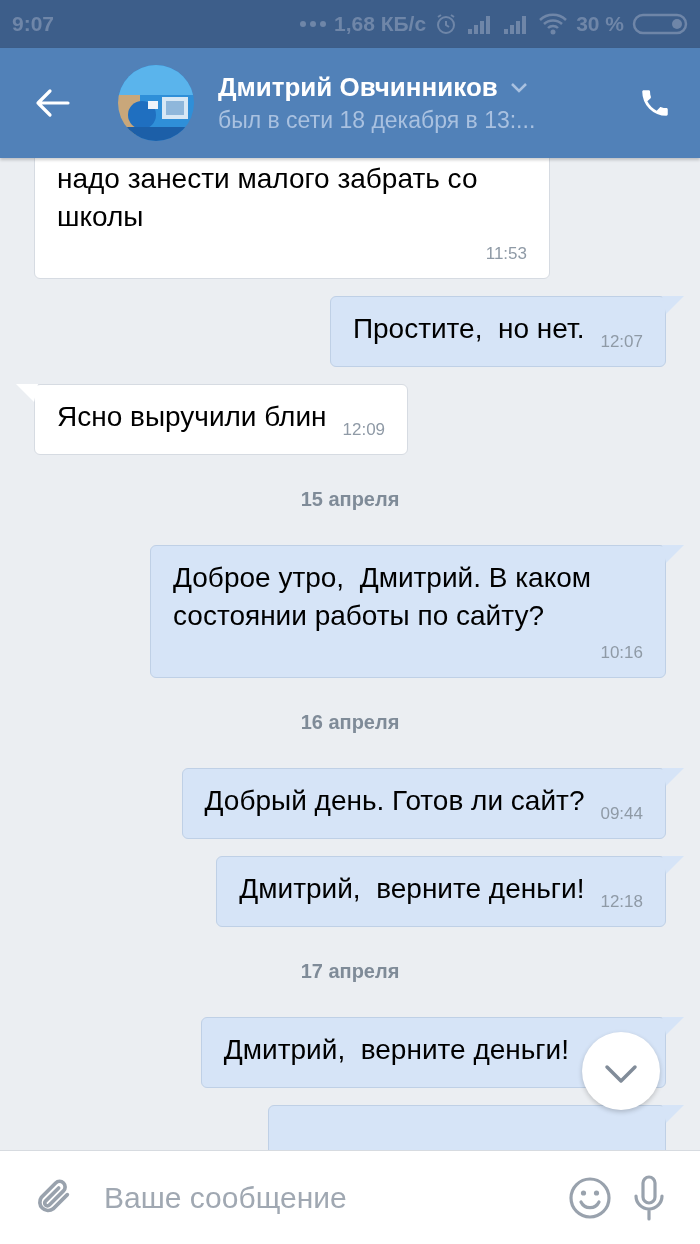 The width and height of the screenshot is (700, 1244). I want to click on message-time: 10:16, so click(621, 653).